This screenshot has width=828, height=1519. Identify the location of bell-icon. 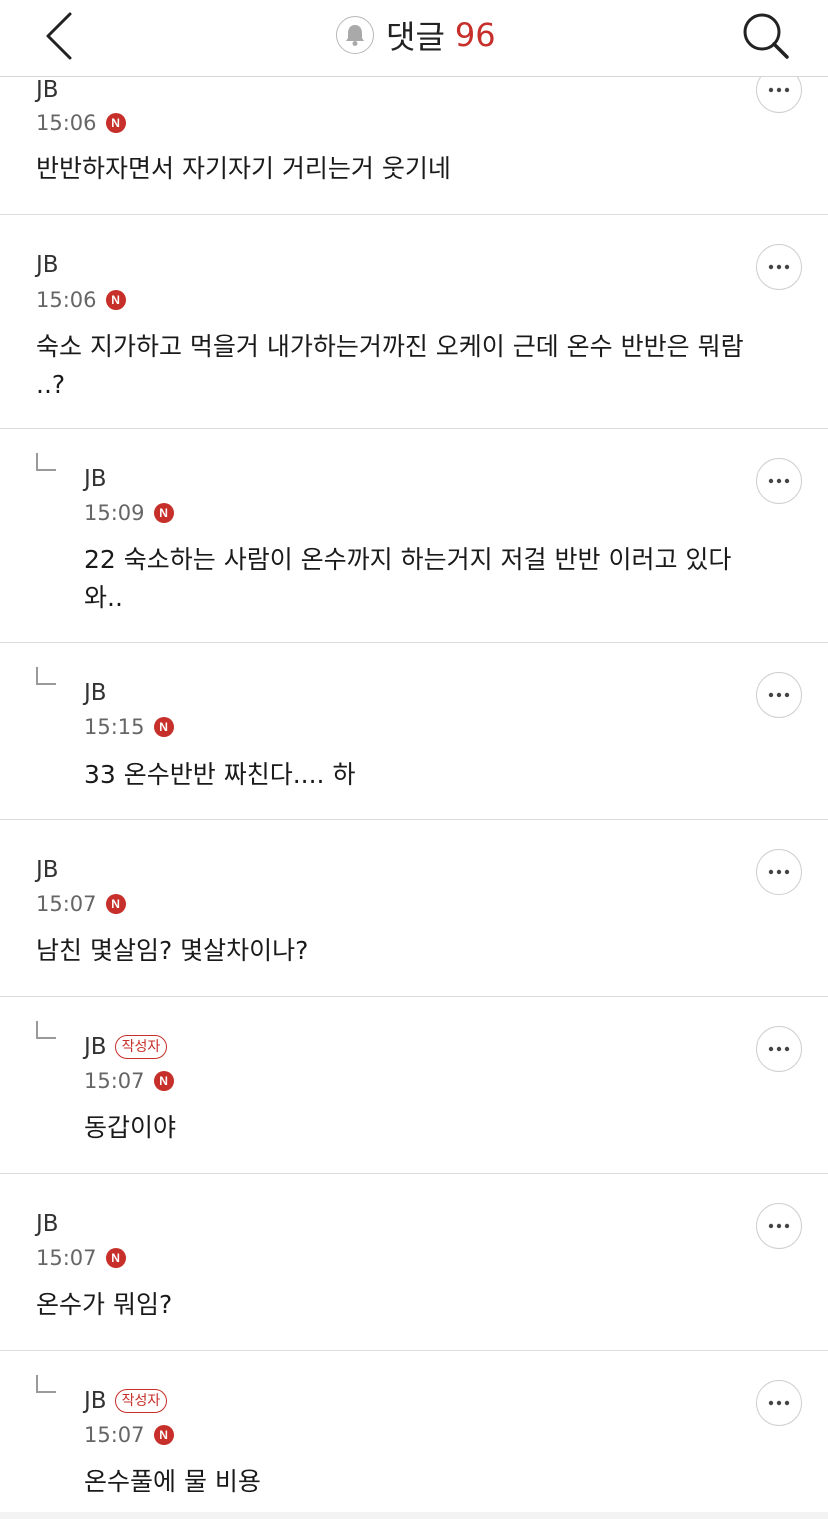
(355, 35).